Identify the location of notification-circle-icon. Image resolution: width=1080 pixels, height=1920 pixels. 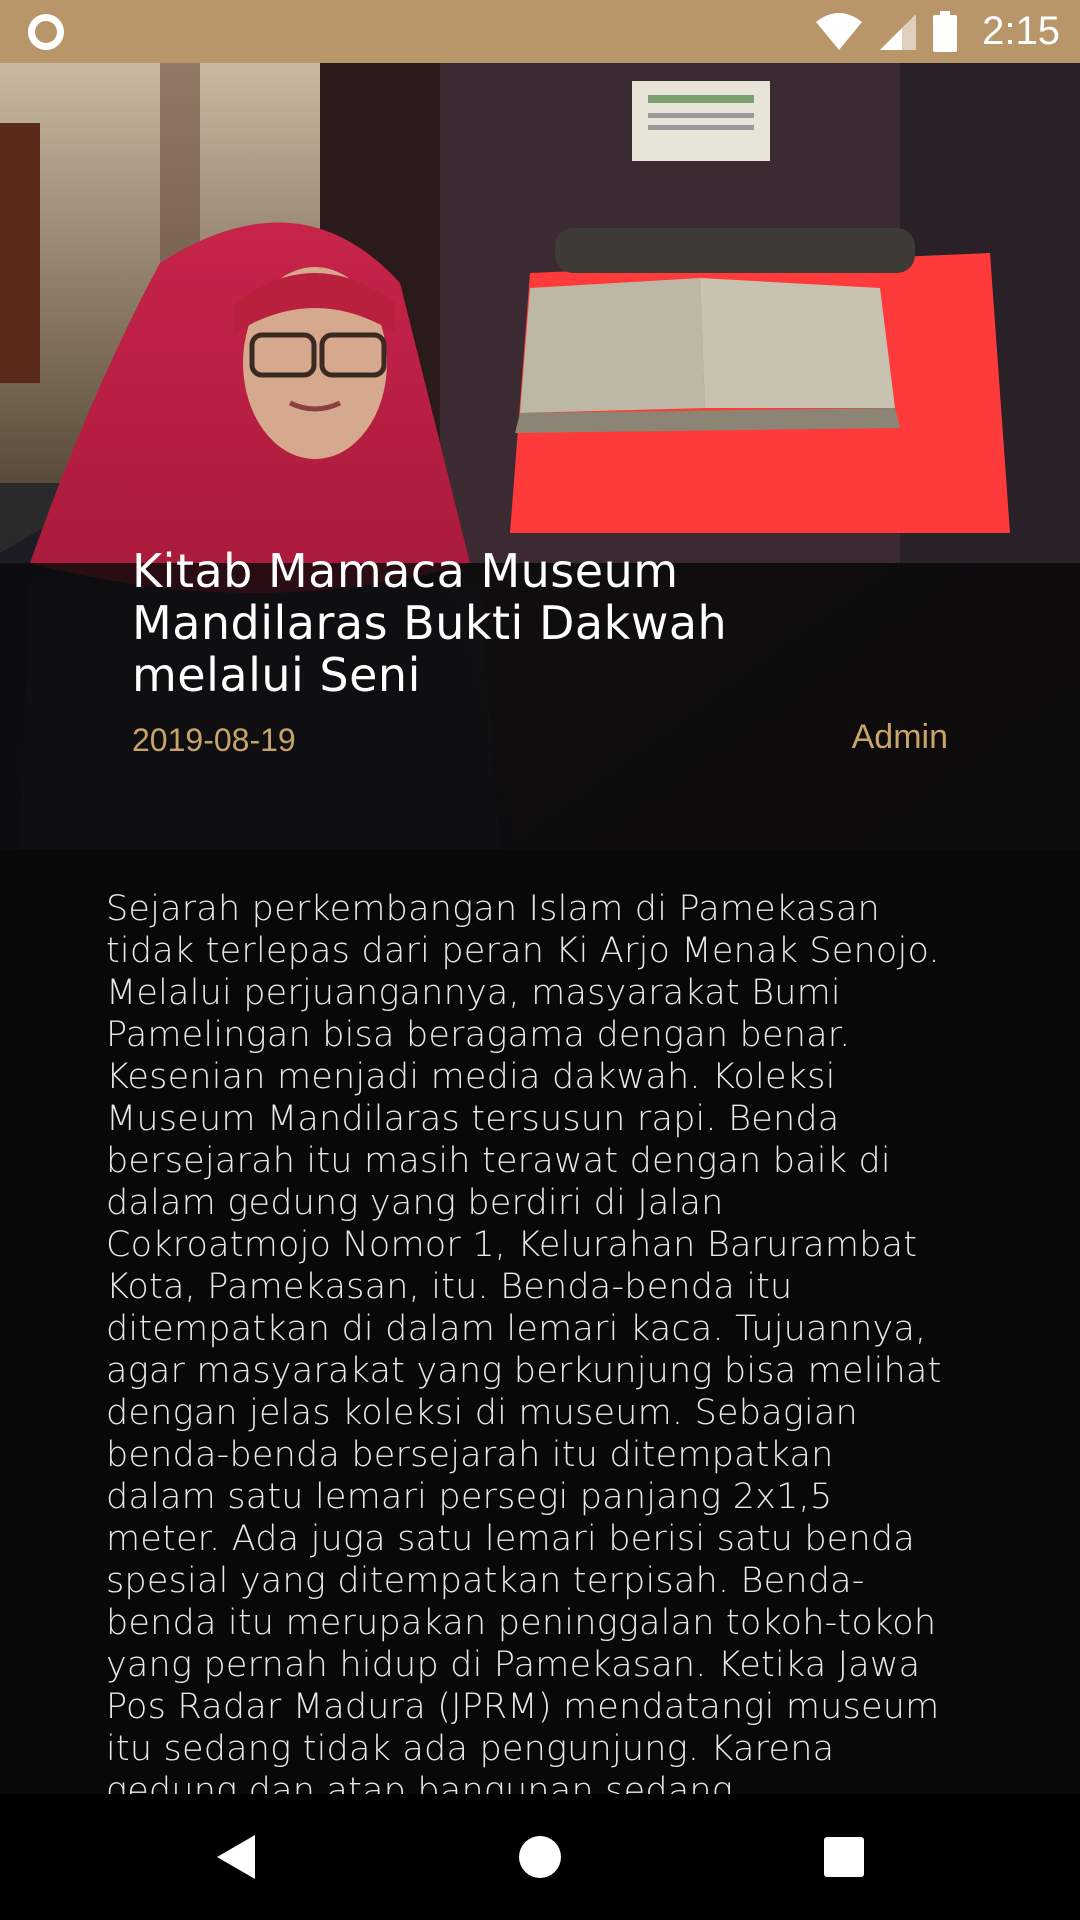
(46, 32).